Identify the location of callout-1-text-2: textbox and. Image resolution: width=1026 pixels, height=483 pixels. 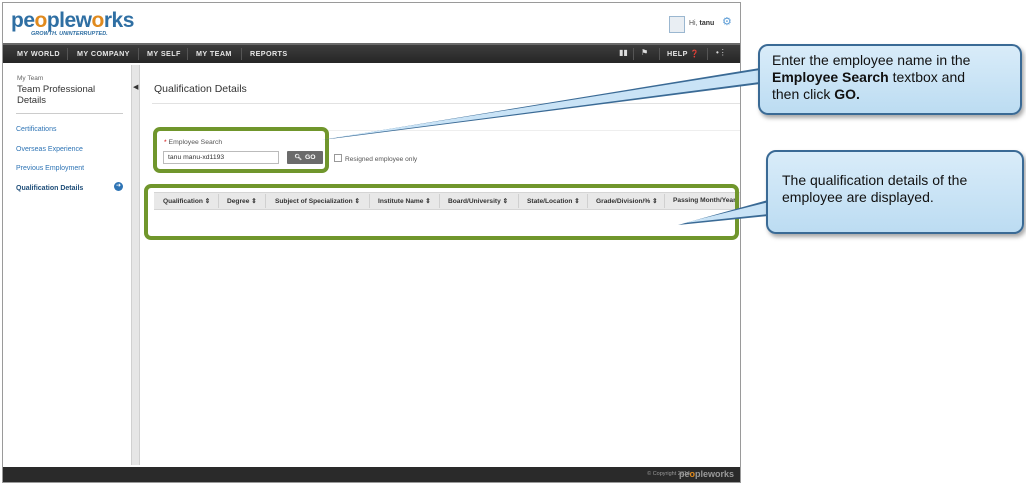
(927, 77).